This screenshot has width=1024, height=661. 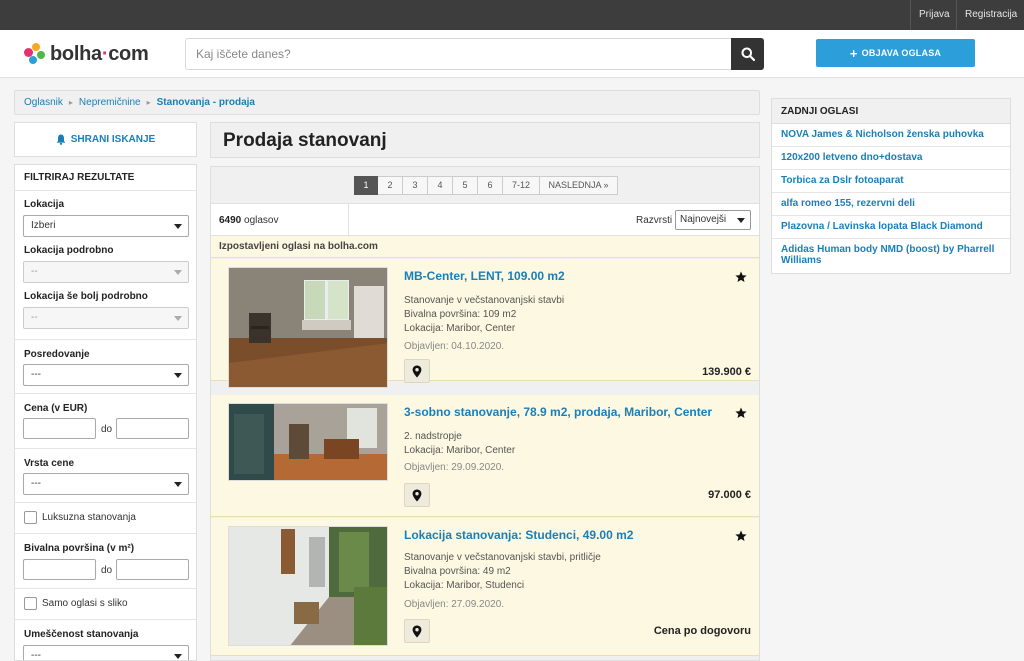 What do you see at coordinates (30, 517) in the screenshot?
I see `luxury-checkbox` at bounding box center [30, 517].